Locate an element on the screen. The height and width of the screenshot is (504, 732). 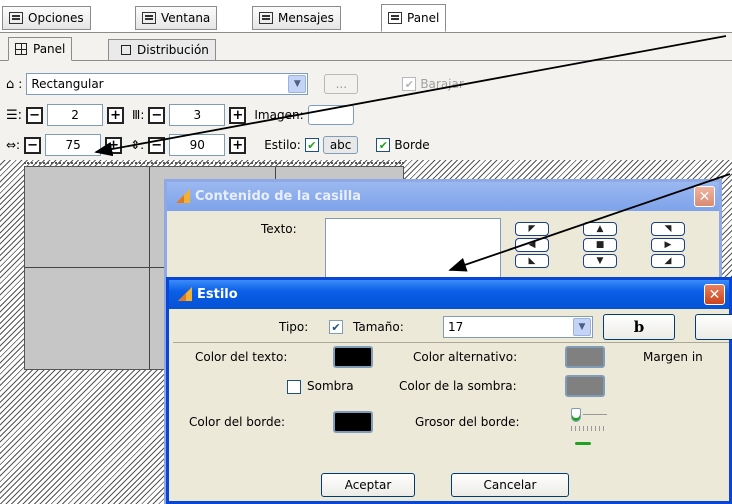
align-bottom-left-button: ◣ is located at coordinates (532, 261).